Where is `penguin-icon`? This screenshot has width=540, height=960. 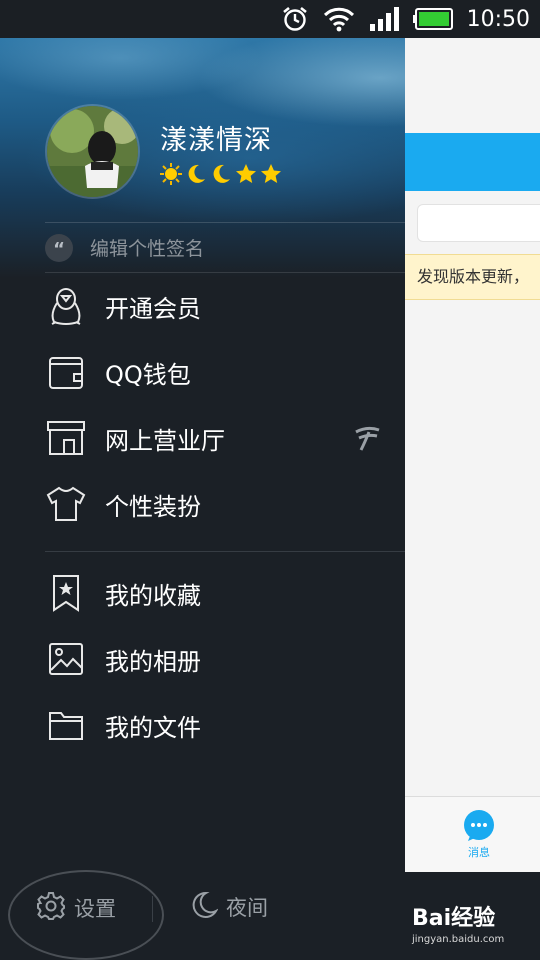
penguin-icon is located at coordinates (66, 306).